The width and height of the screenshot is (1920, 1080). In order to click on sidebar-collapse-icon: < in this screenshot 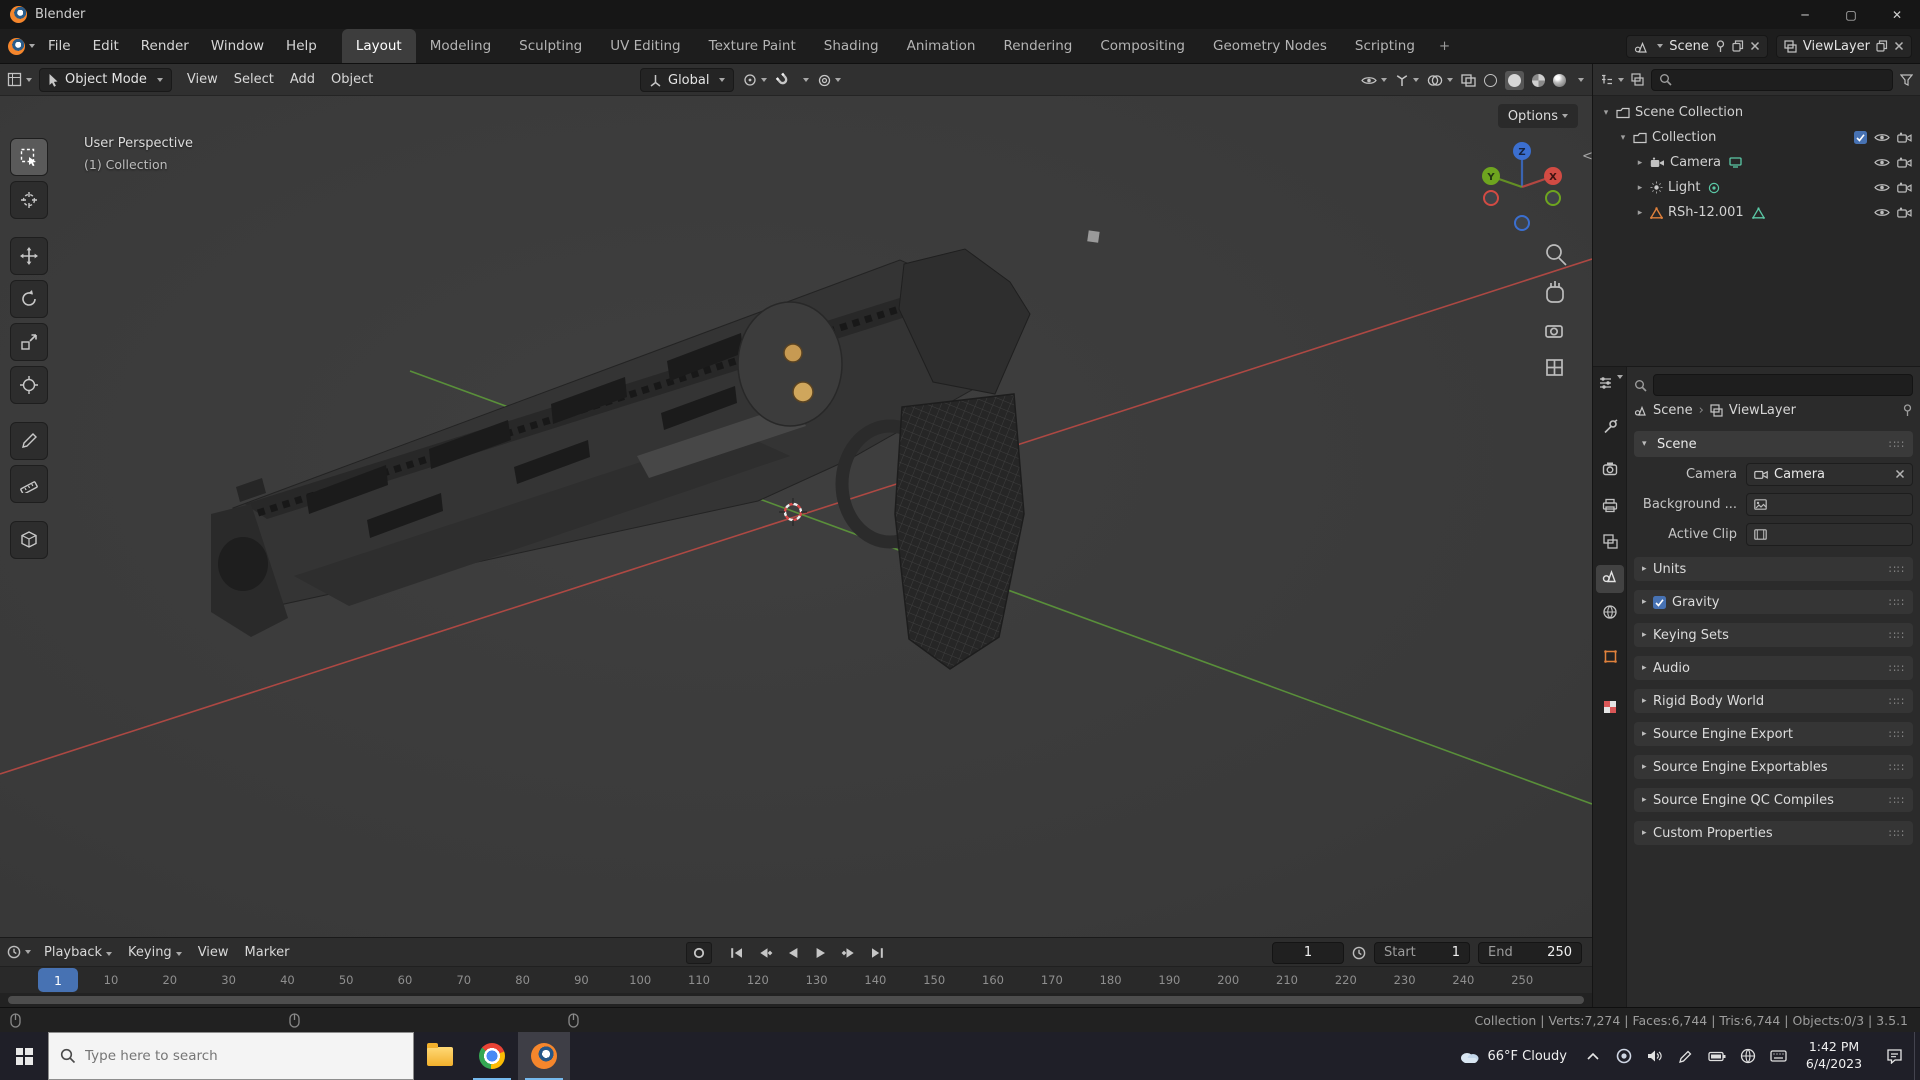, I will do `click(1587, 156)`.